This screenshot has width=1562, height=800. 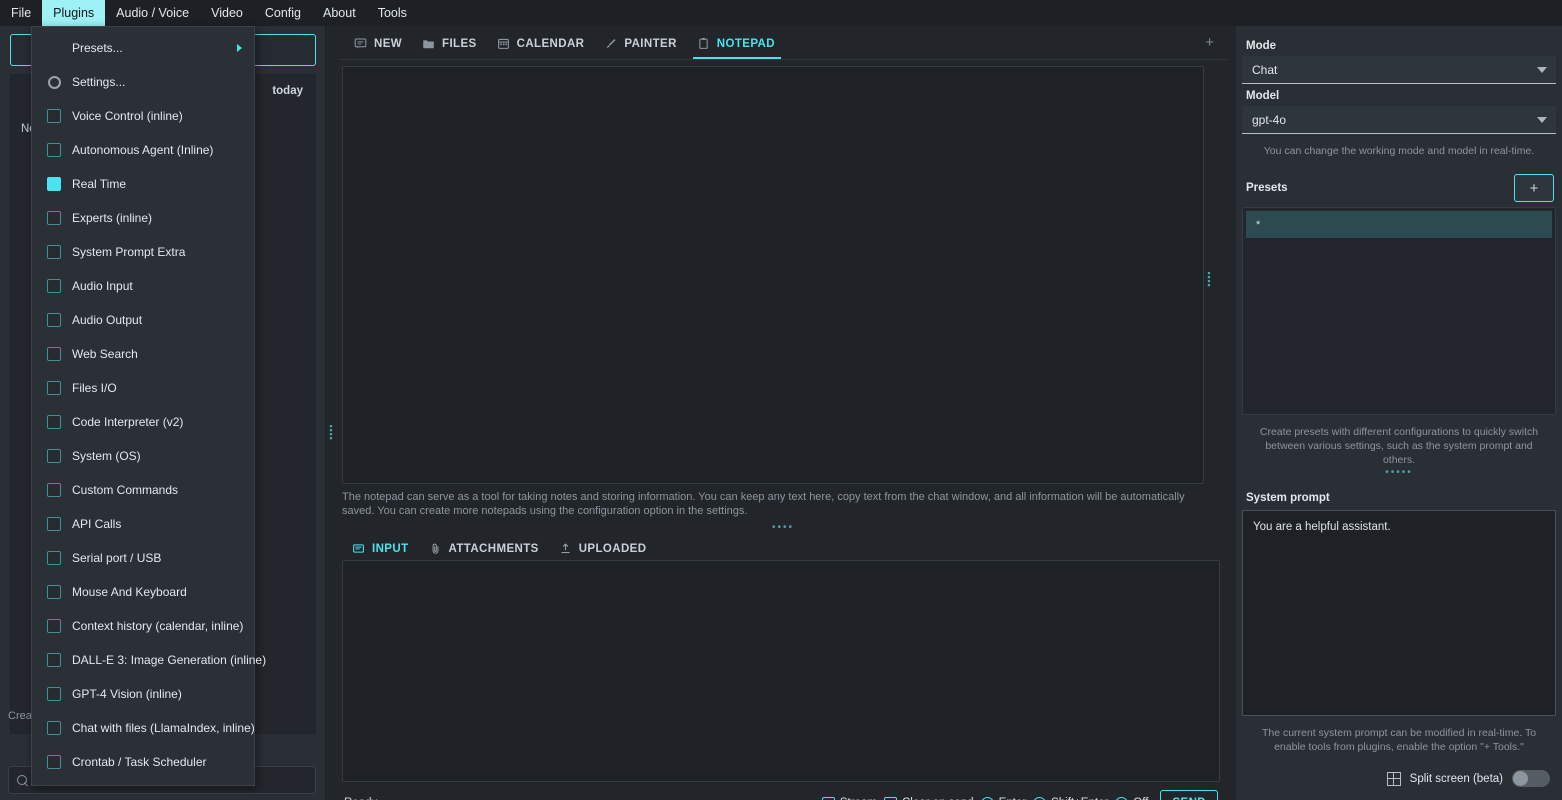 What do you see at coordinates (331, 432) in the screenshot?
I see `sidebar-splitter-handle: ▪ ▪ ▪ ▪` at bounding box center [331, 432].